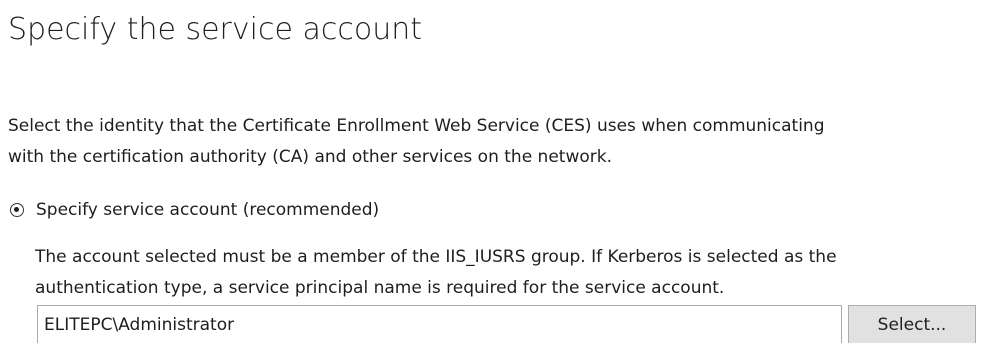  Describe the element at coordinates (439, 324) in the screenshot. I see `service-account-input` at that location.